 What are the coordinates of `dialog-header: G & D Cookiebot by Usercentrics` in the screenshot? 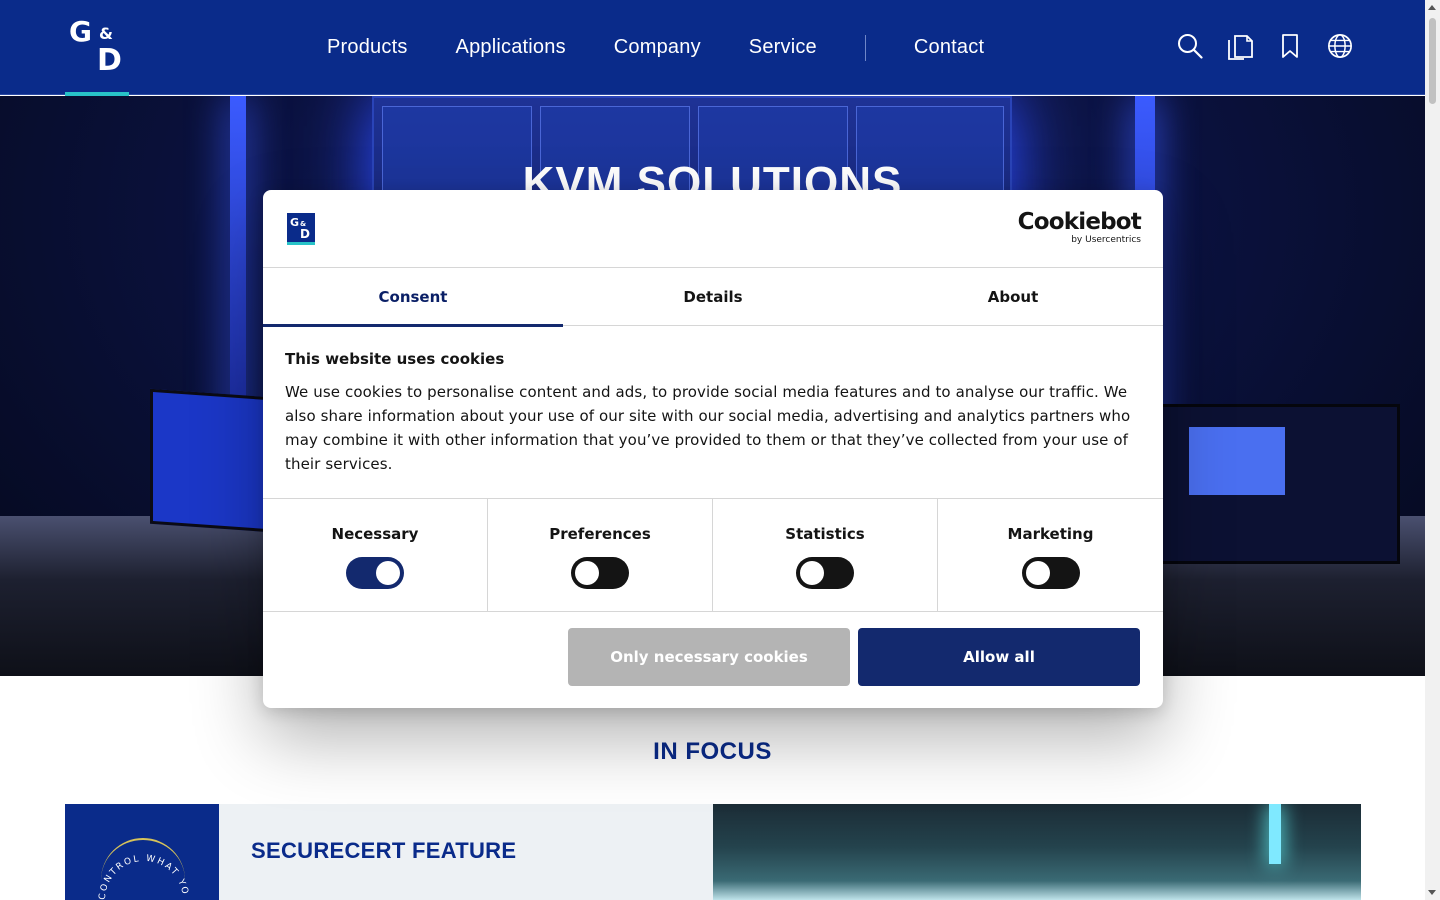 It's located at (713, 229).